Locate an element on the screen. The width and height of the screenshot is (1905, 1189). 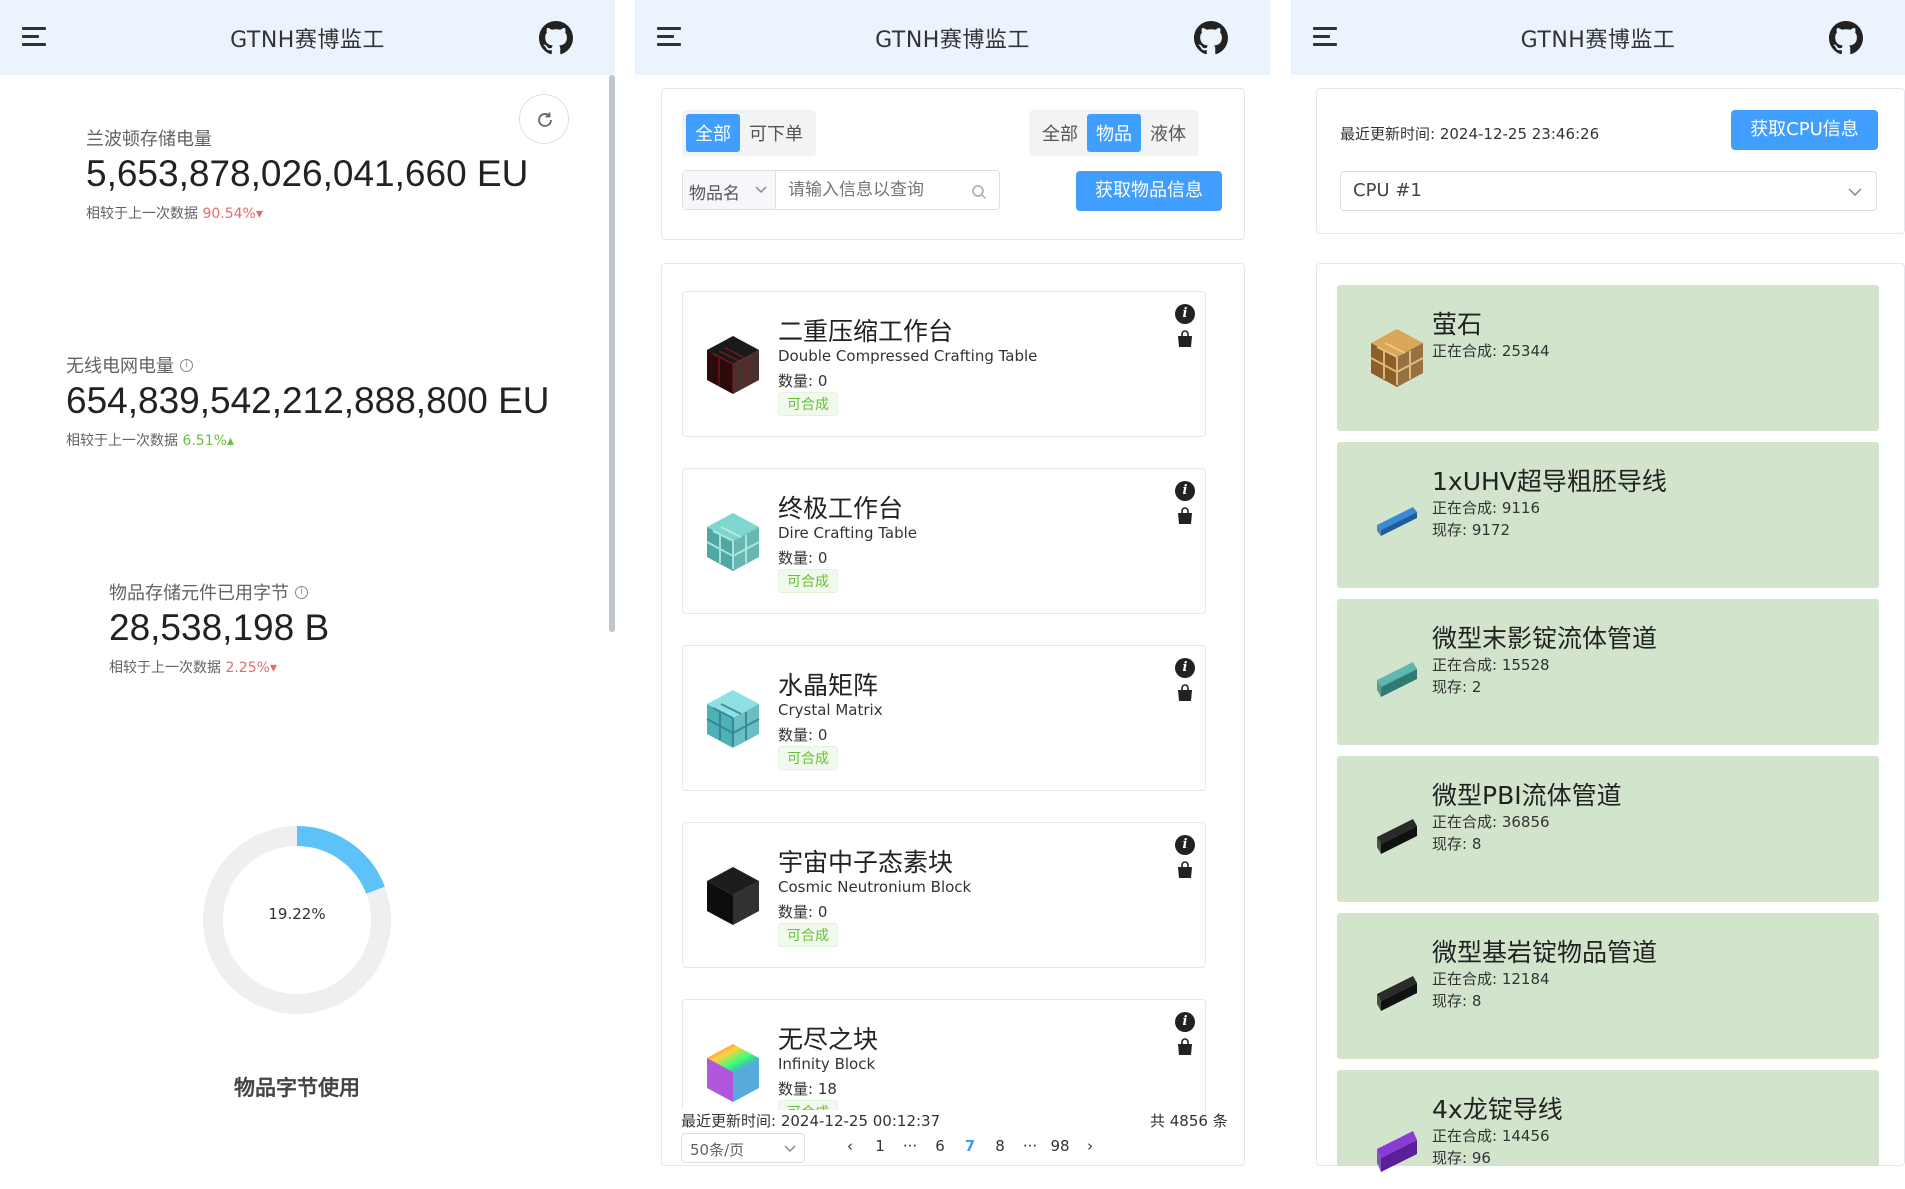
cpu-job-card: 萤石 正在合成: 25344 is located at coordinates (1608, 358).